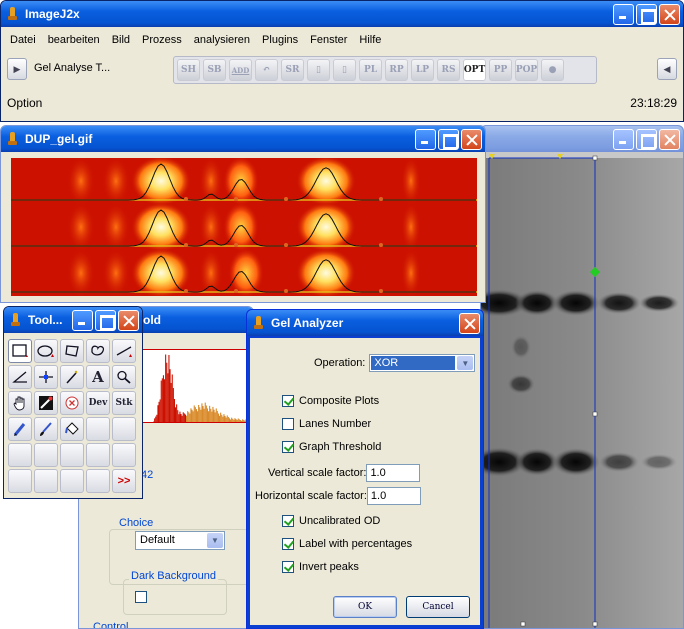 This screenshot has width=684, height=629. Describe the element at coordinates (370, 70) in the screenshot. I see `tool-button-pl: PL` at that location.